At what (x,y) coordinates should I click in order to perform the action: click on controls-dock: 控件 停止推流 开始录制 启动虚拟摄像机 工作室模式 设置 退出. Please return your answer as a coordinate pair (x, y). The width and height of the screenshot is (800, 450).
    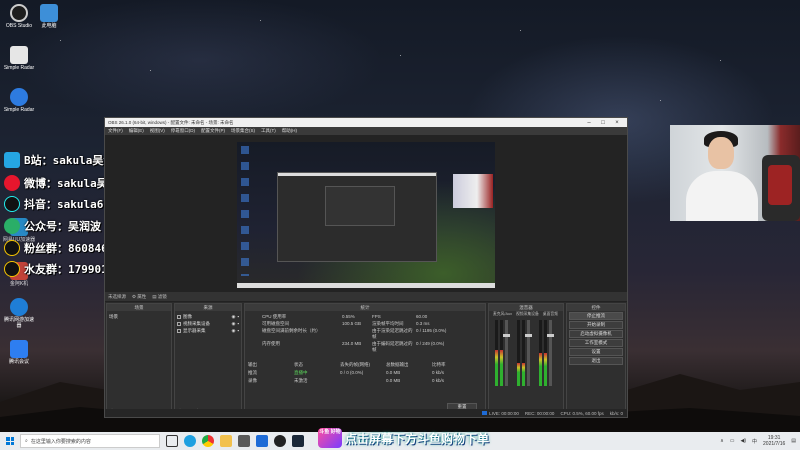
    Looking at the image, I should click on (596, 360).